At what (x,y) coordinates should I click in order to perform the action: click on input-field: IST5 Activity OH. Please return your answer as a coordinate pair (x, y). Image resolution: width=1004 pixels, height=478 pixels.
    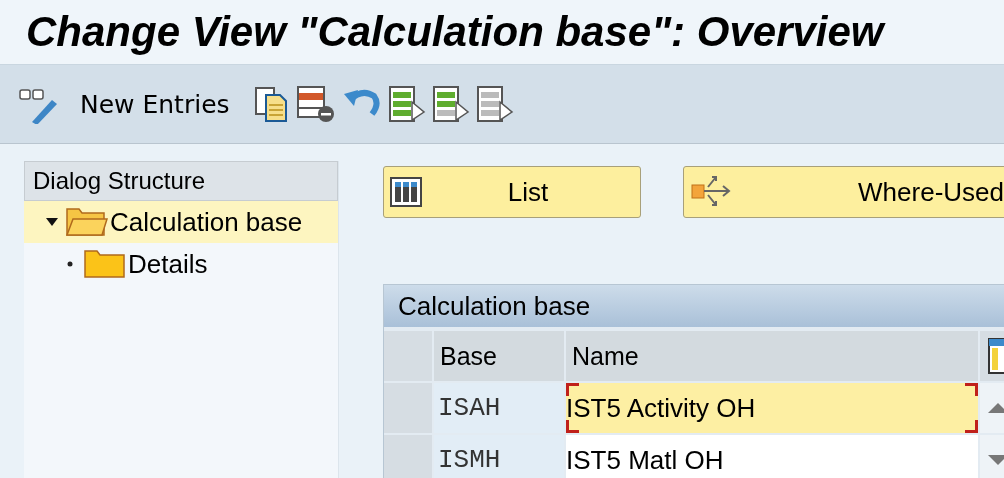
    Looking at the image, I should click on (772, 408).